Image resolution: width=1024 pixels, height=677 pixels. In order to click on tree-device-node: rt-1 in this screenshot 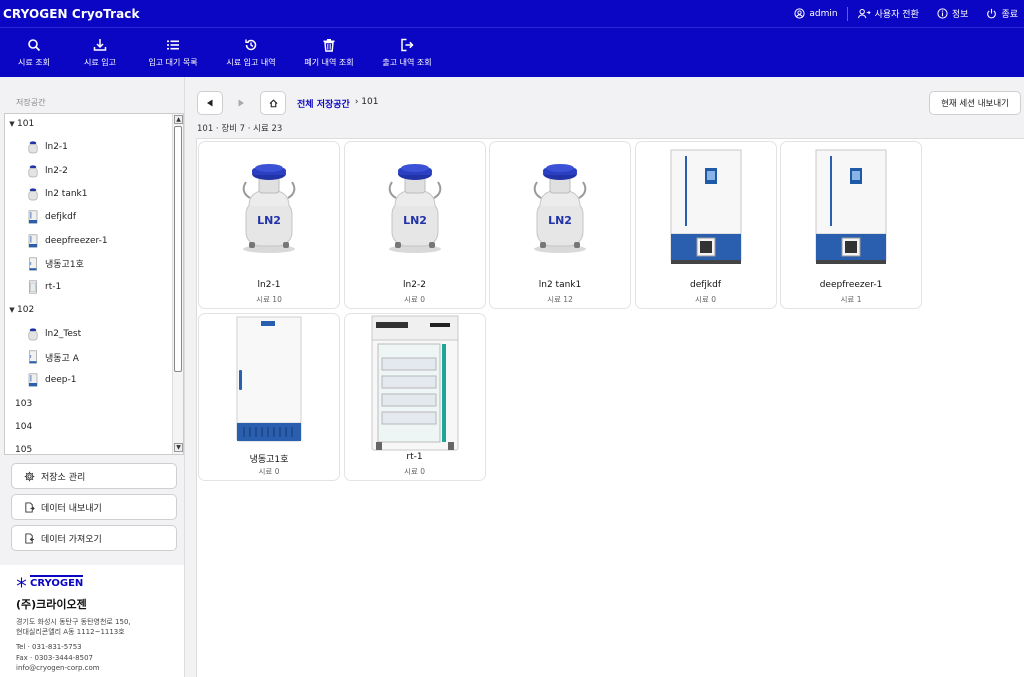, I will do `click(44, 287)`.